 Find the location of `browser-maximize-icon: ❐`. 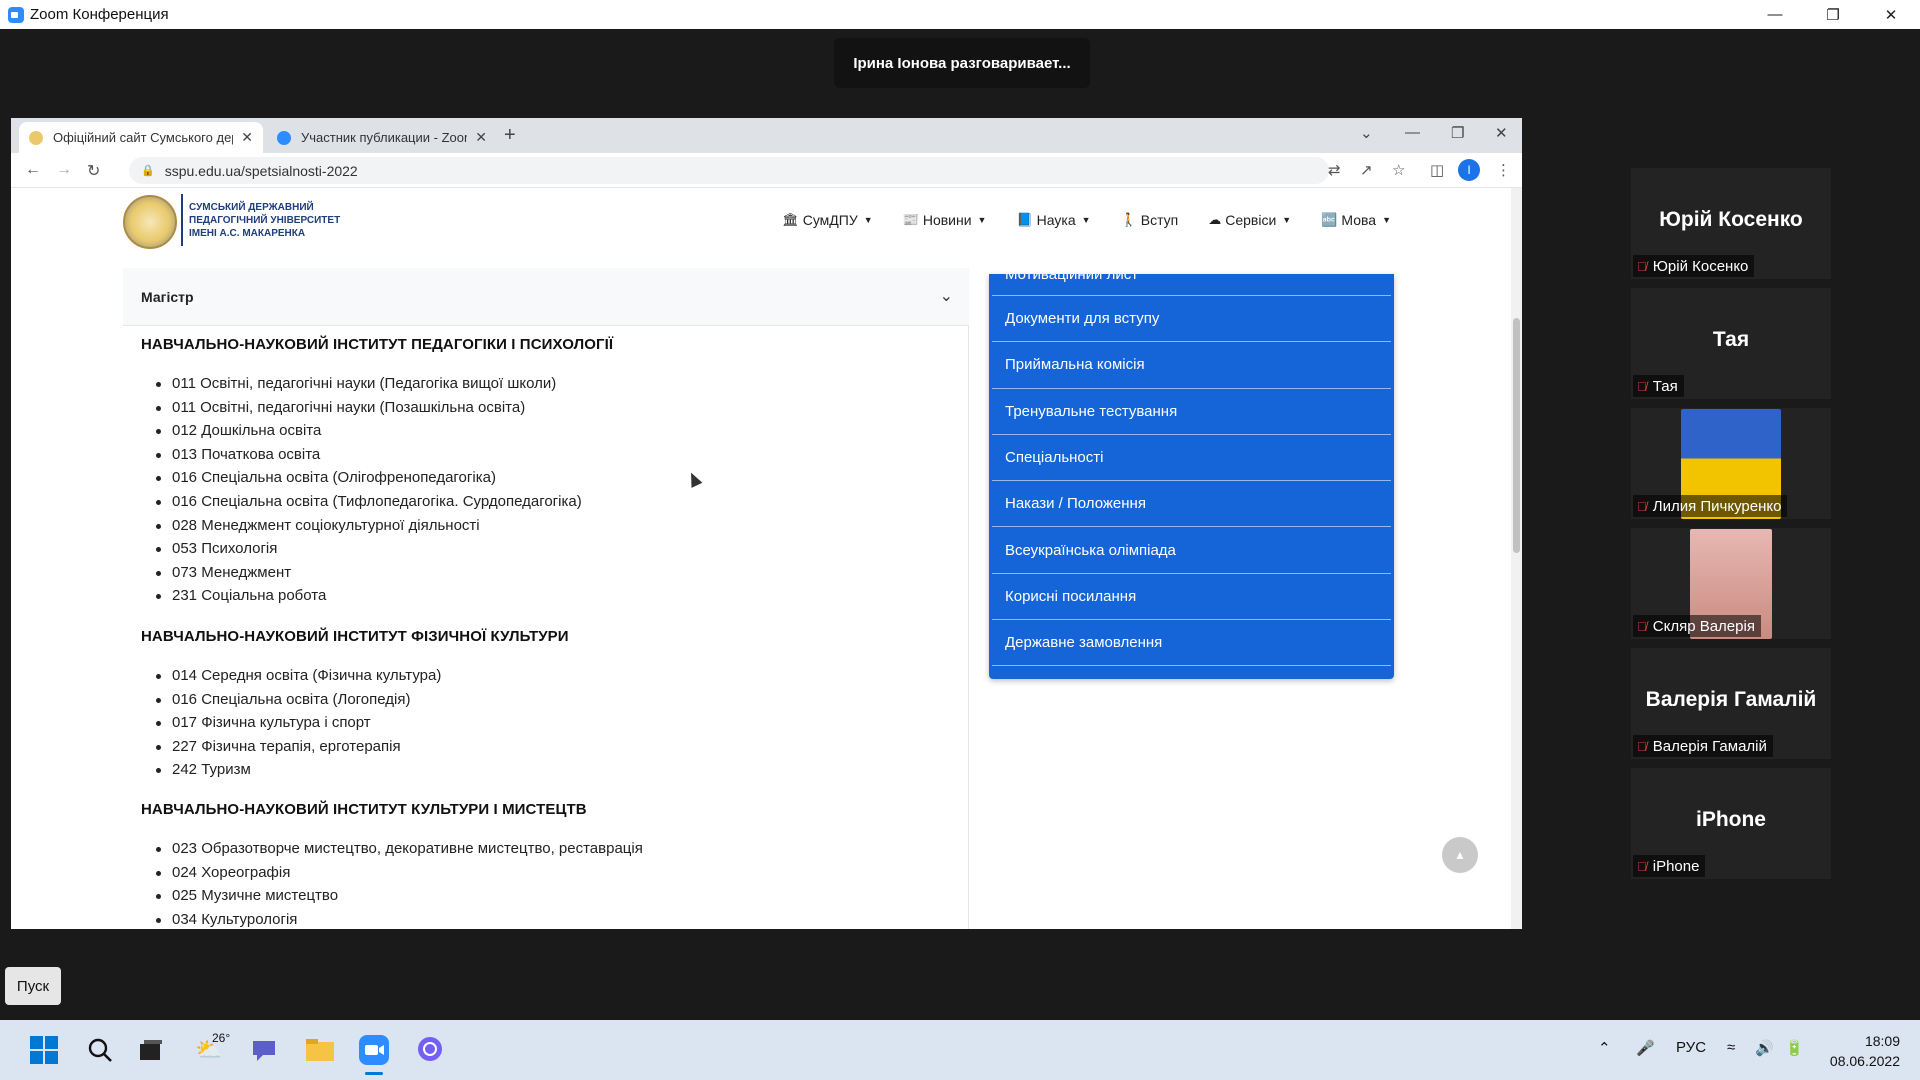

browser-maximize-icon: ❐ is located at coordinates (1457, 133).